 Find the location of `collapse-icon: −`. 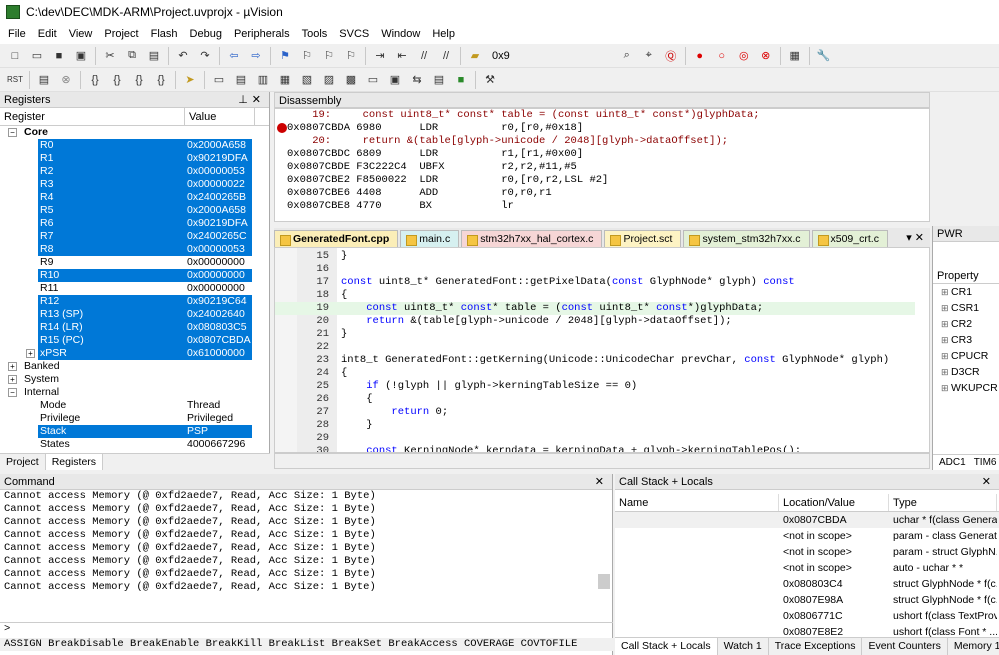

collapse-icon: − is located at coordinates (12, 132).